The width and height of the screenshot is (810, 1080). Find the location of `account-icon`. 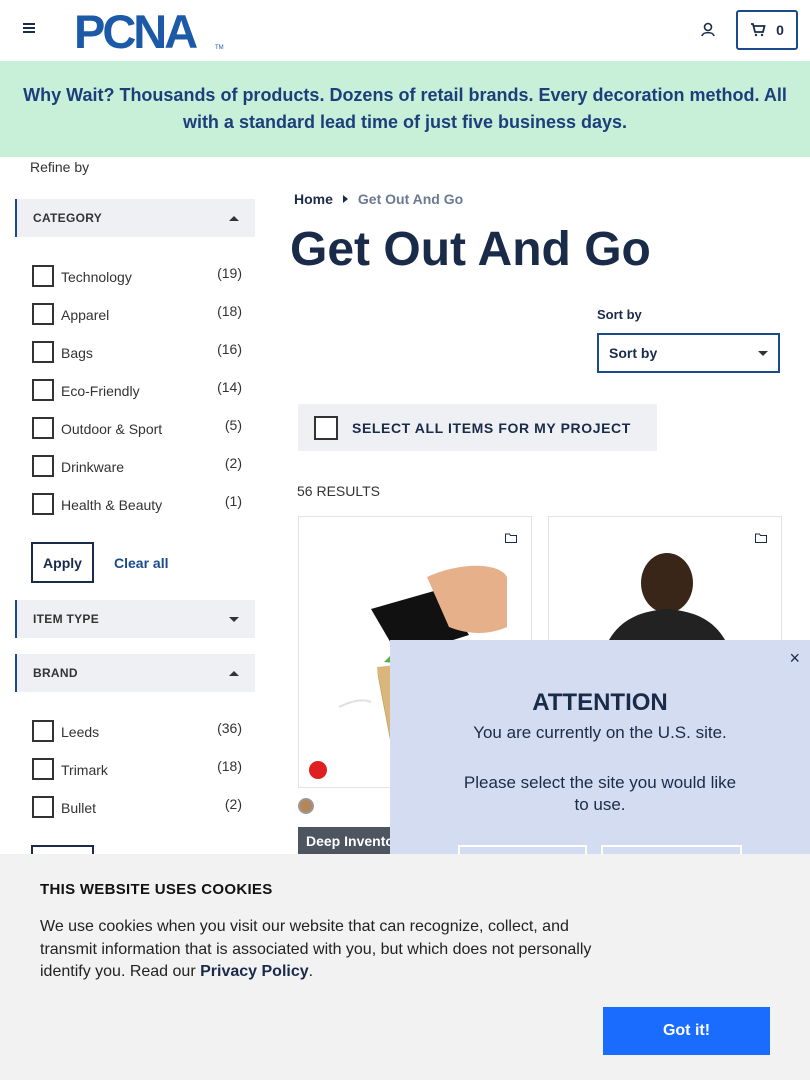

account-icon is located at coordinates (708, 30).